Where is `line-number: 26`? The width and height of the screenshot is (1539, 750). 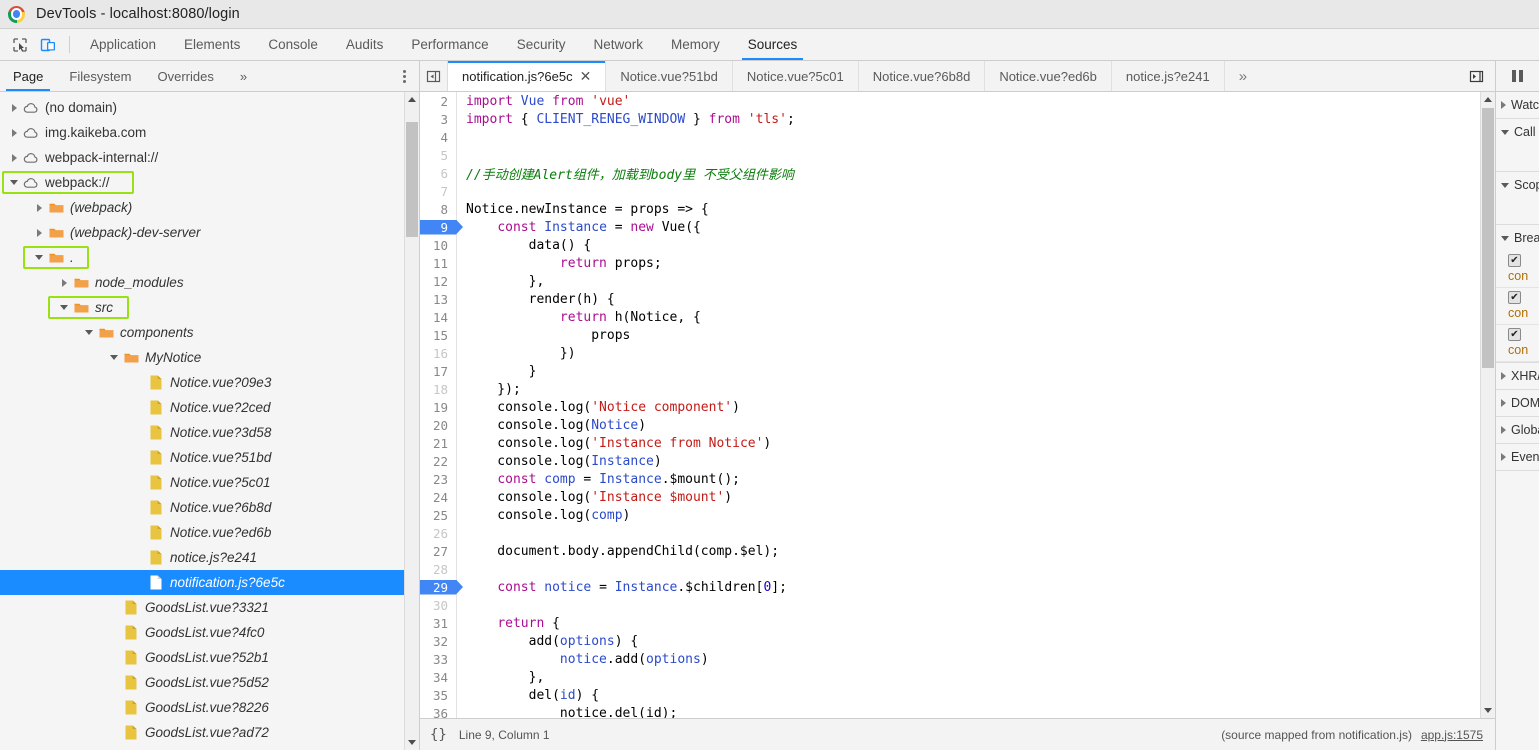 line-number: 26 is located at coordinates (438, 533).